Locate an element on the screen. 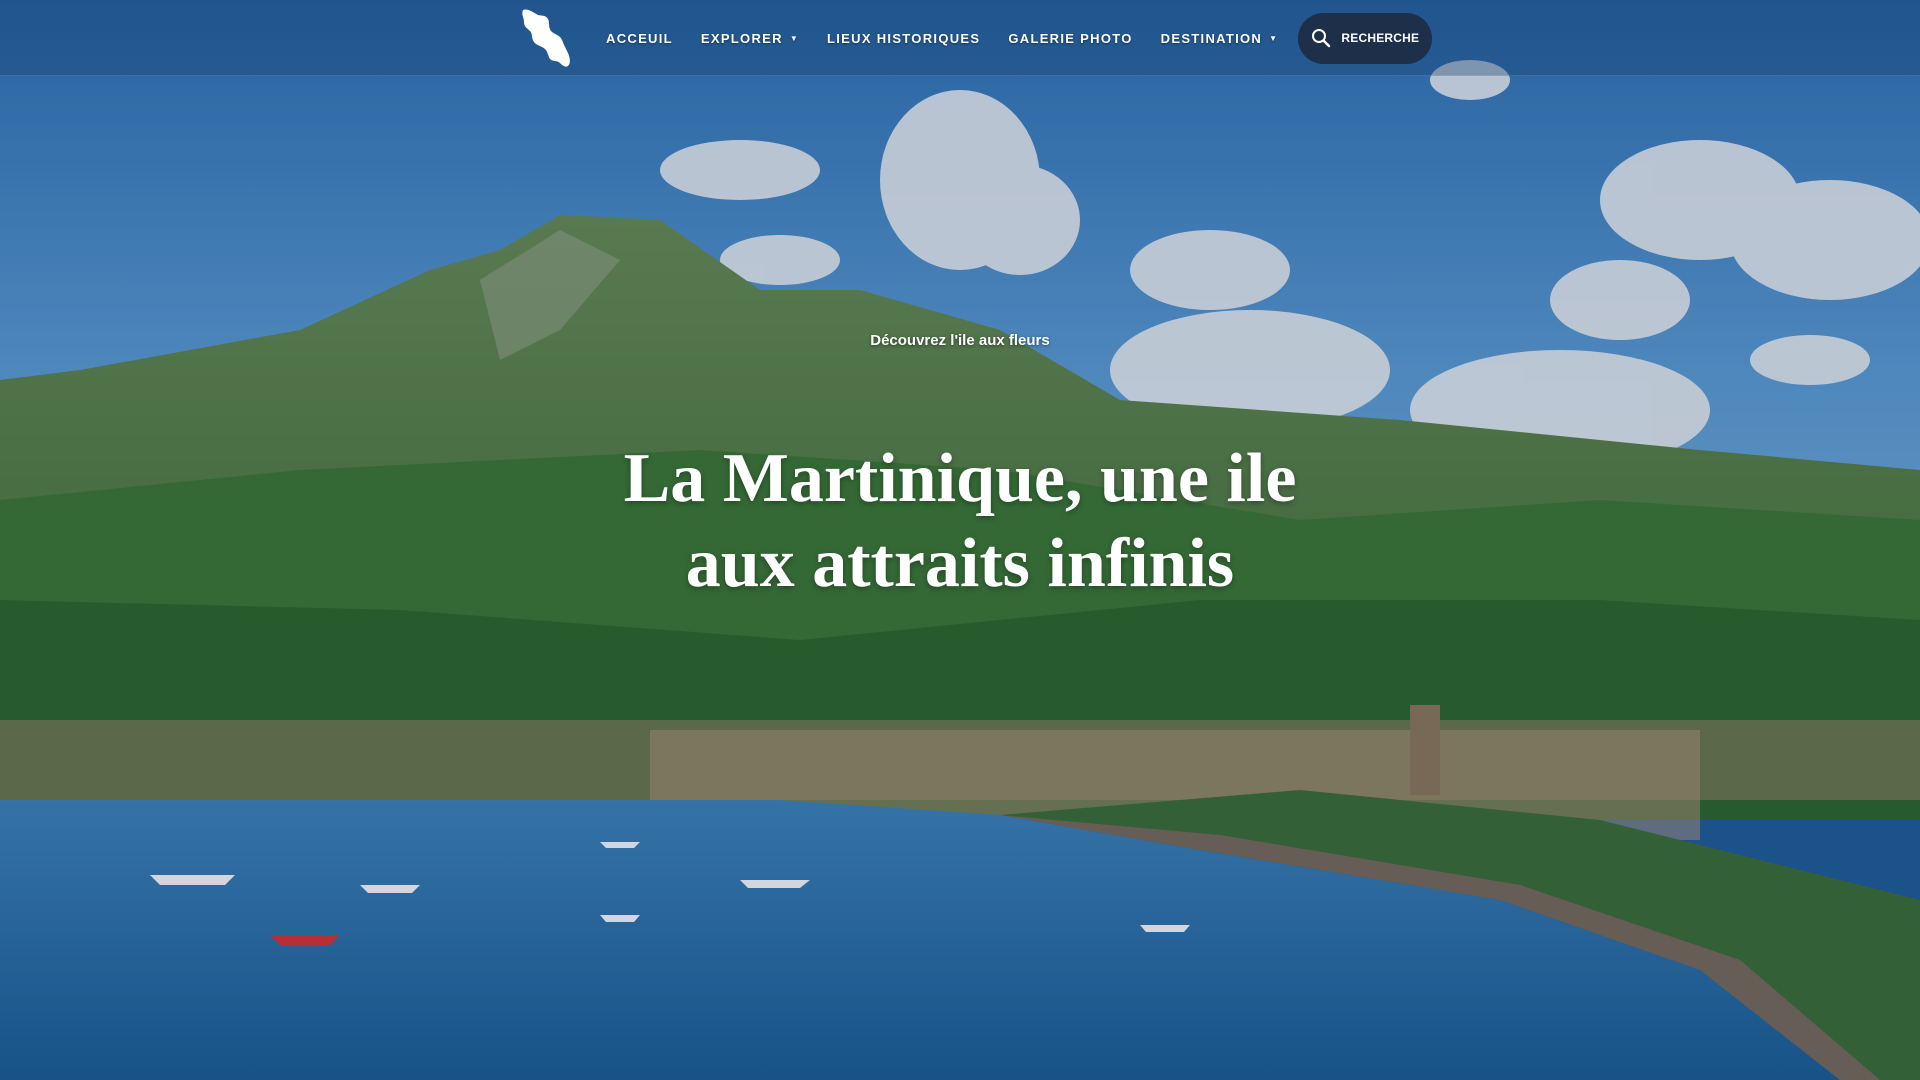 Image resolution: width=1920 pixels, height=1080 pixels. nav-destination-label: DESTINATION is located at coordinates (1211, 38).